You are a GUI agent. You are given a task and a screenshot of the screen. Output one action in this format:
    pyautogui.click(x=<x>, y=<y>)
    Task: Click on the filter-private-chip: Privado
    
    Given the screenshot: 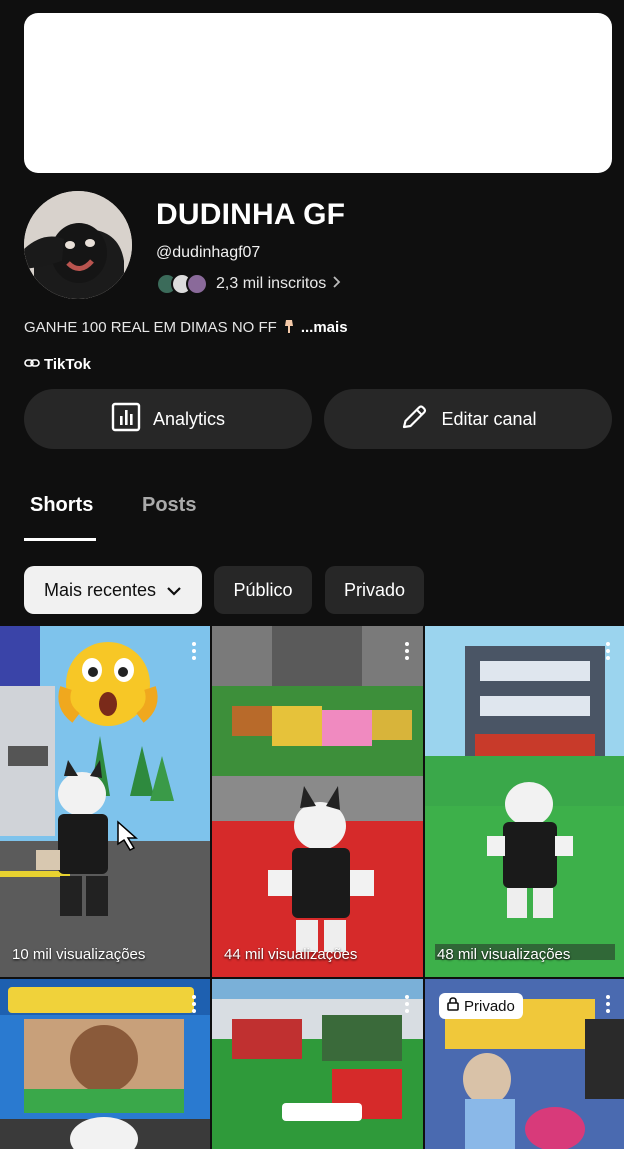 What is the action you would take?
    pyautogui.click(x=374, y=590)
    